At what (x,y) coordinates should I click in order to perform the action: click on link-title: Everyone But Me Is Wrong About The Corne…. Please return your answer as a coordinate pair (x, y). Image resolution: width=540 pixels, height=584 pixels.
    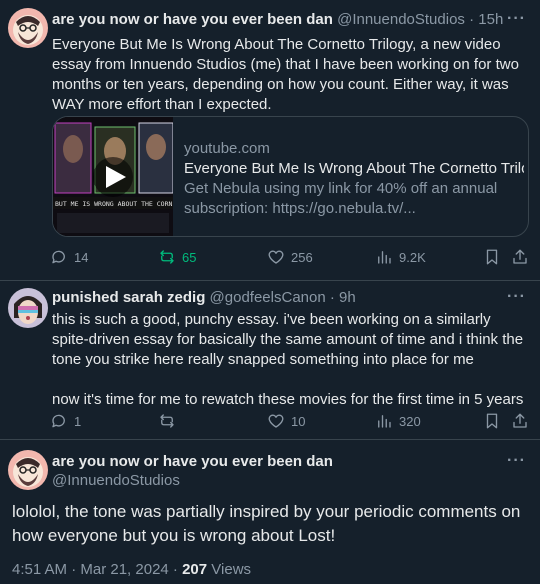
    Looking at the image, I should click on (354, 169).